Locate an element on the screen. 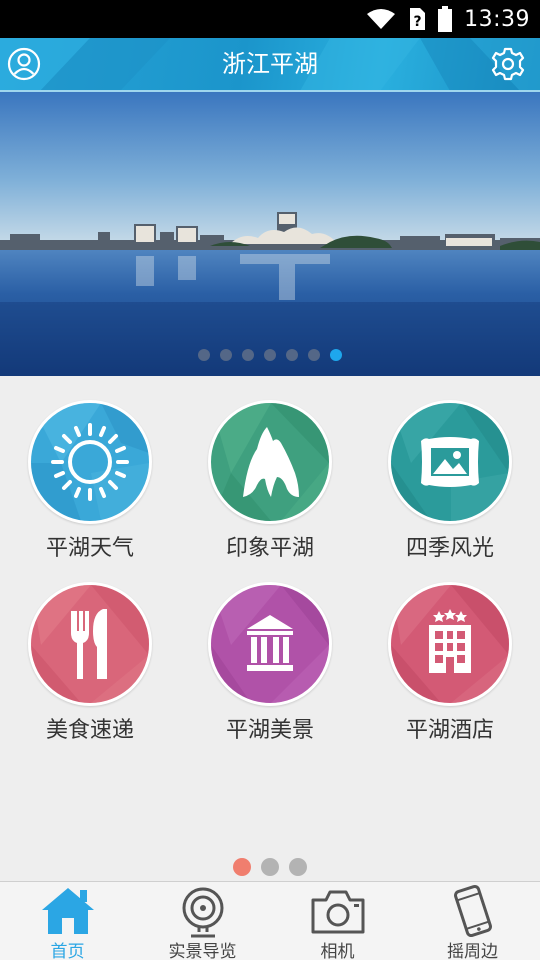 The image size is (540, 960). grid-pager is located at coordinates (270, 867).